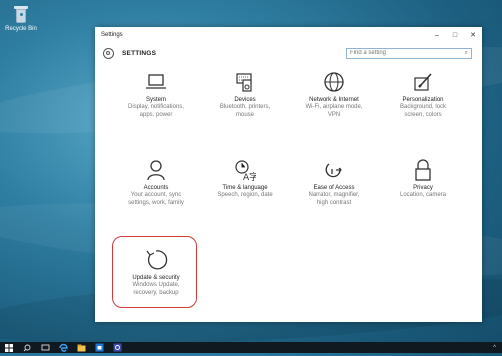 The width and height of the screenshot is (502, 356). I want to click on search-box: ⌕, so click(409, 53).